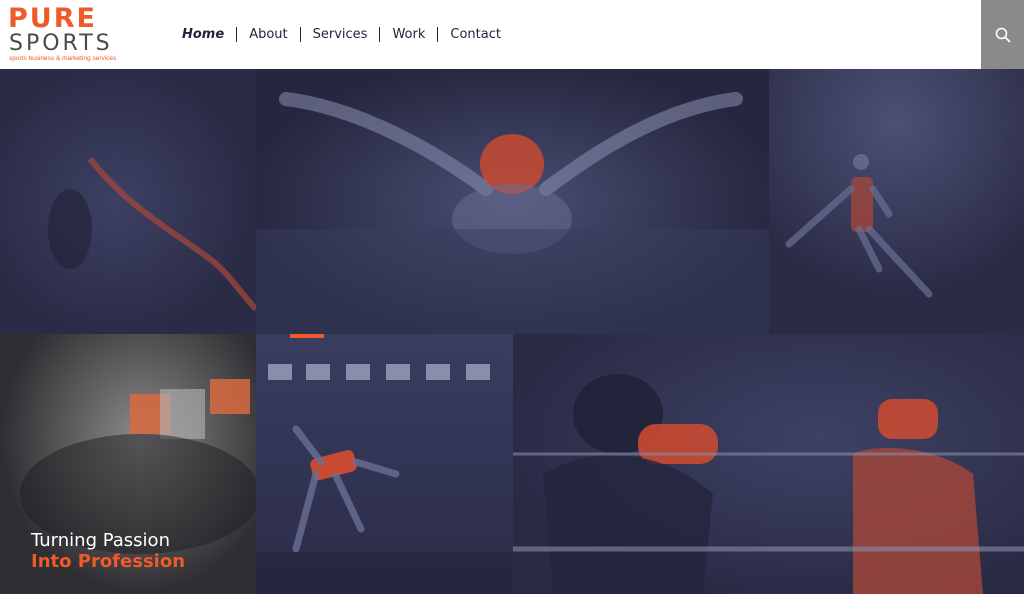  Describe the element at coordinates (408, 34) in the screenshot. I see `nav-work: Work` at that location.